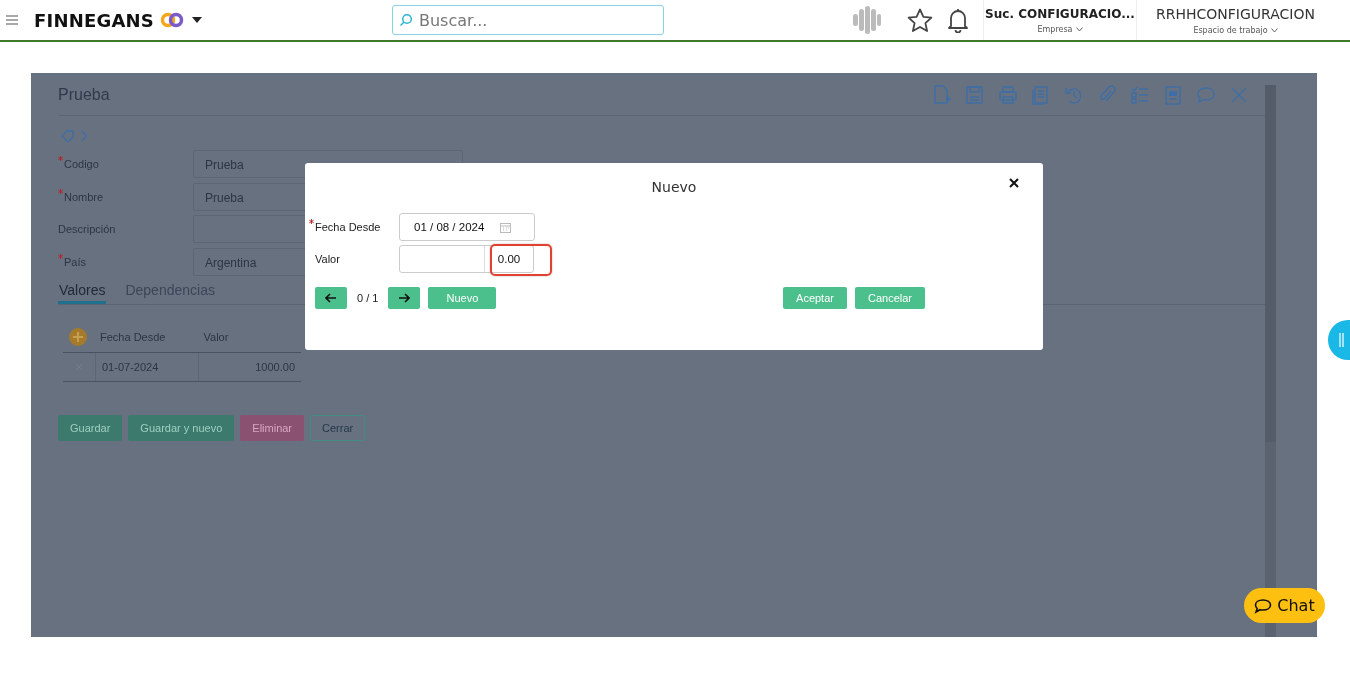 The image size is (1350, 683). What do you see at coordinates (958, 20) in the screenshot?
I see `bell-icon` at bounding box center [958, 20].